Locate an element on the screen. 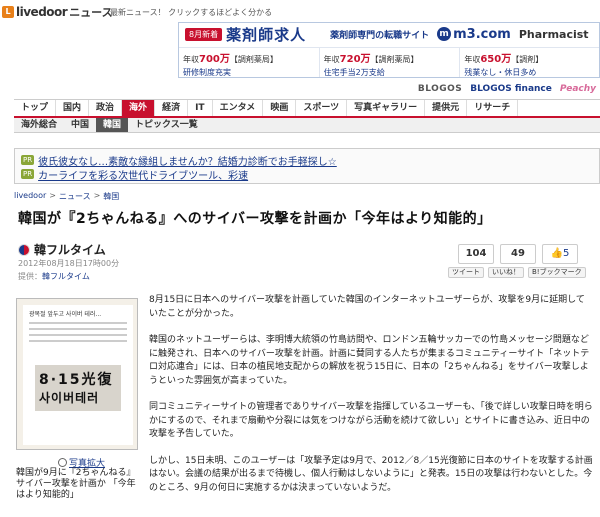 Image resolution: width=600 pixels, height=517 pixels. partner-bar: BLOGOS BLOGOS finance Peachy is located at coordinates (300, 90).